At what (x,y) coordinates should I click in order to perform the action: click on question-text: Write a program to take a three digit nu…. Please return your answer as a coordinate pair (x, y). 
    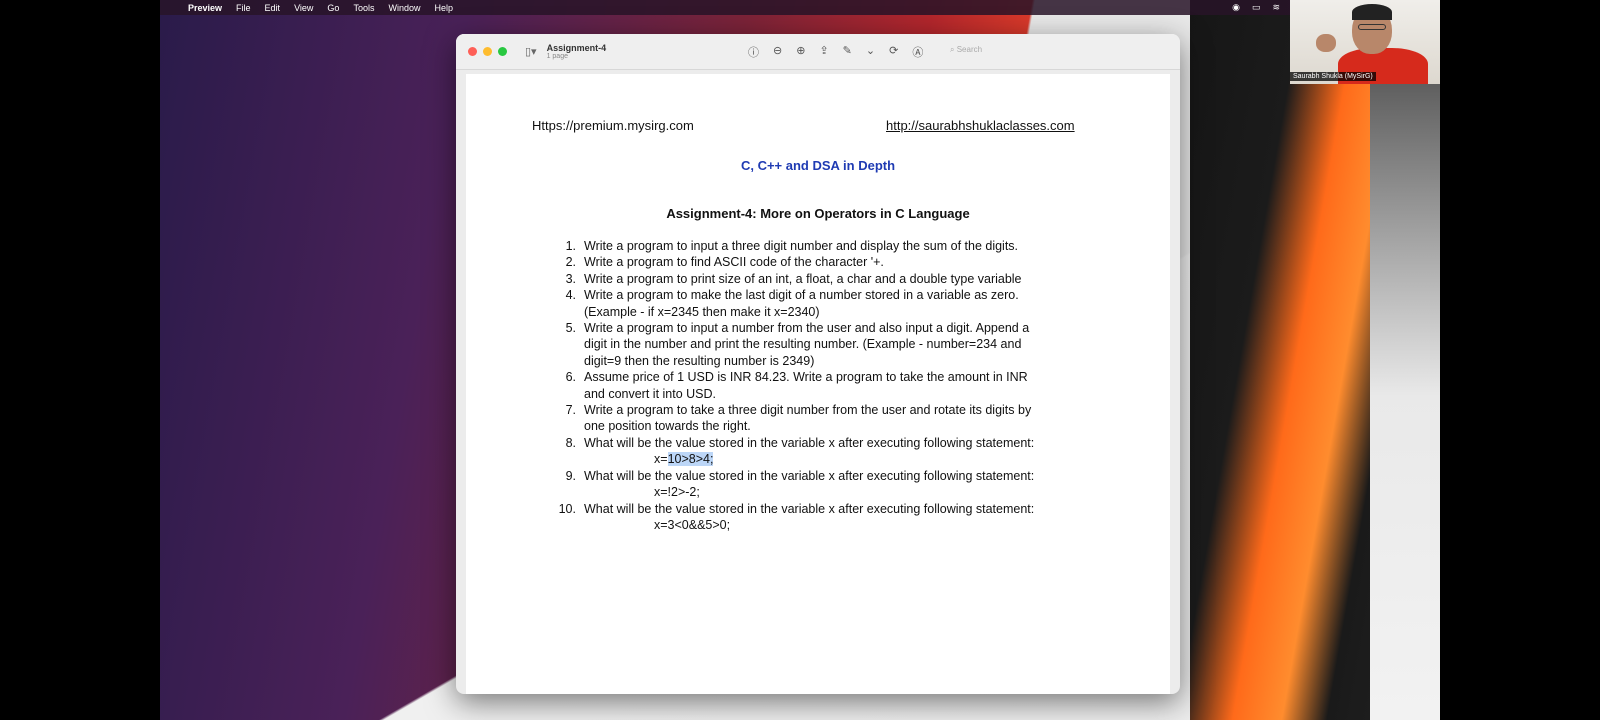
    Looking at the image, I should click on (839, 418).